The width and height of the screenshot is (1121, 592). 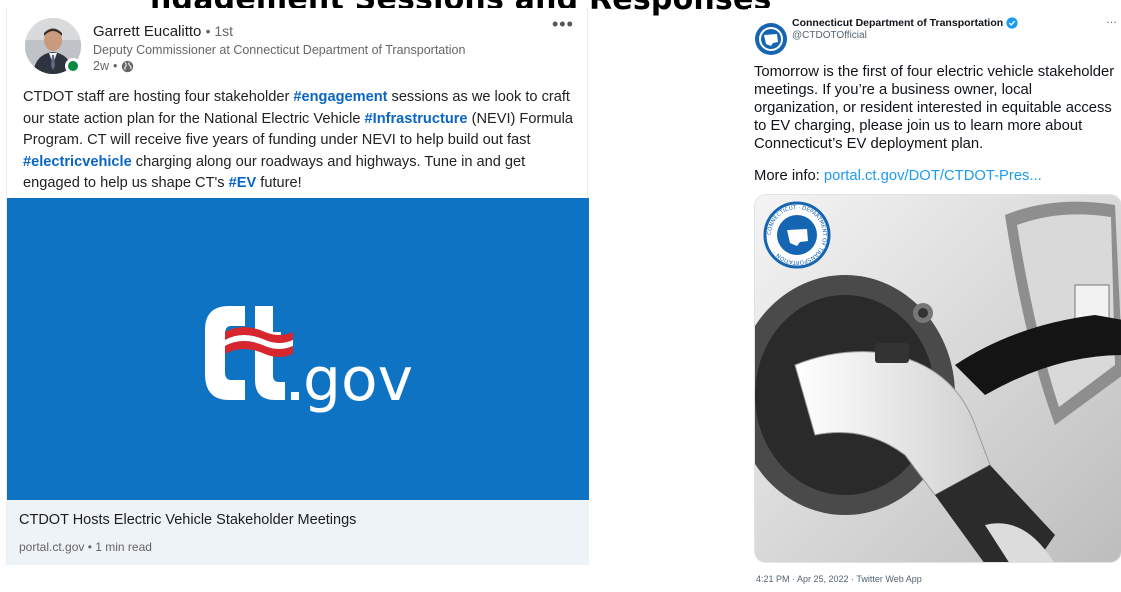 What do you see at coordinates (128, 66) in the screenshot?
I see `globe-icon` at bounding box center [128, 66].